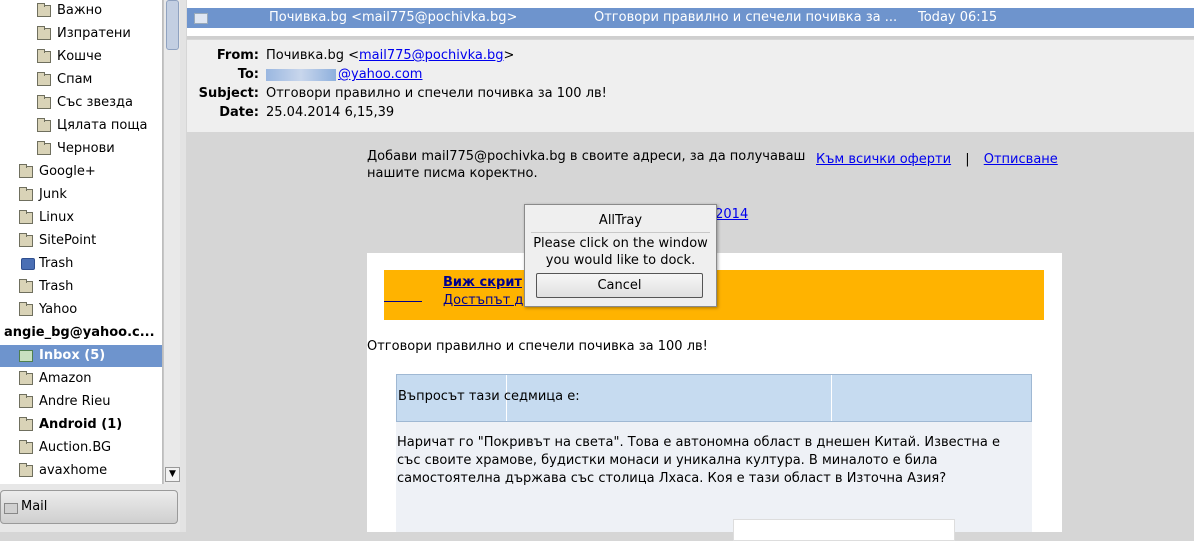 The height and width of the screenshot is (541, 1194). Describe the element at coordinates (620, 232) in the screenshot. I see `dialog-divider` at that location.